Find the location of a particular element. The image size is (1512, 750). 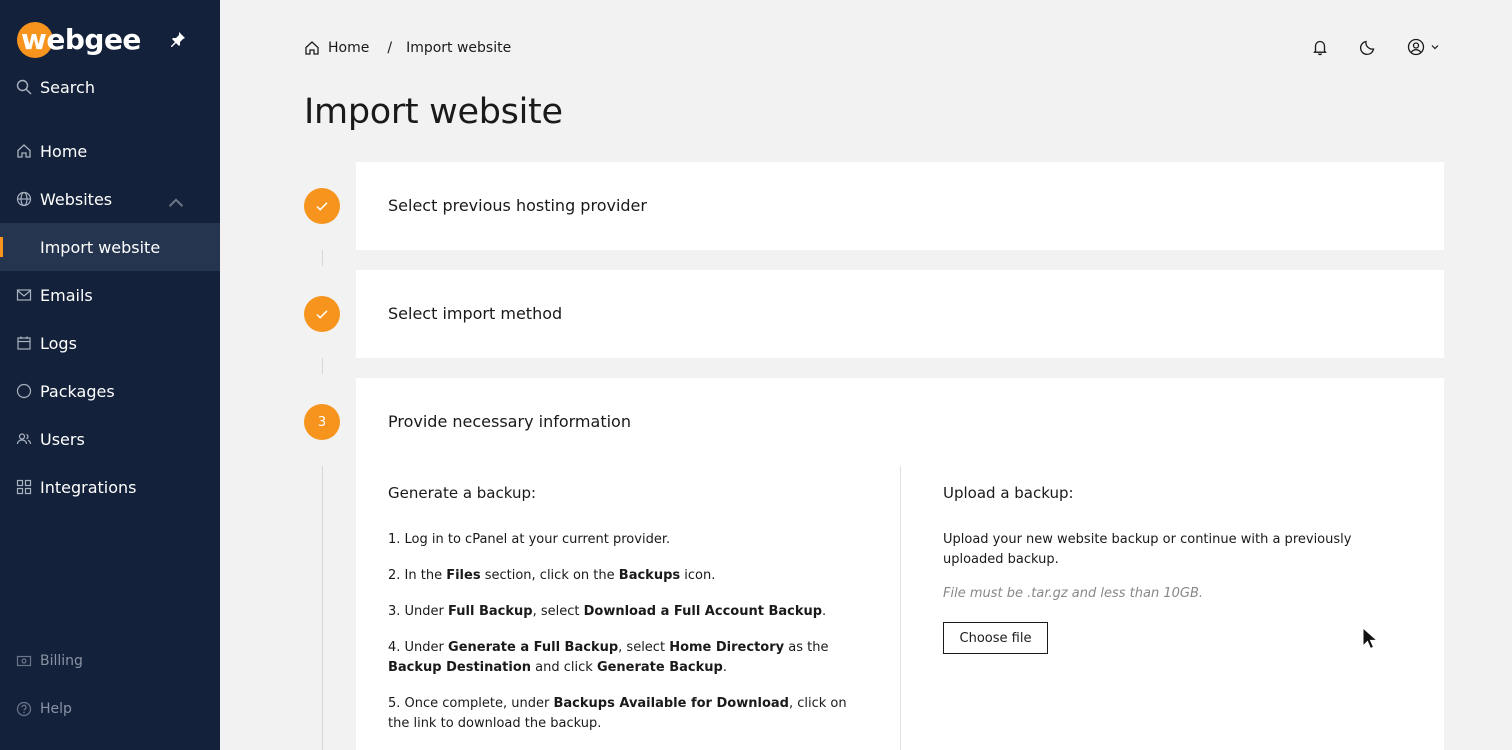

mail-icon is located at coordinates (24, 295).